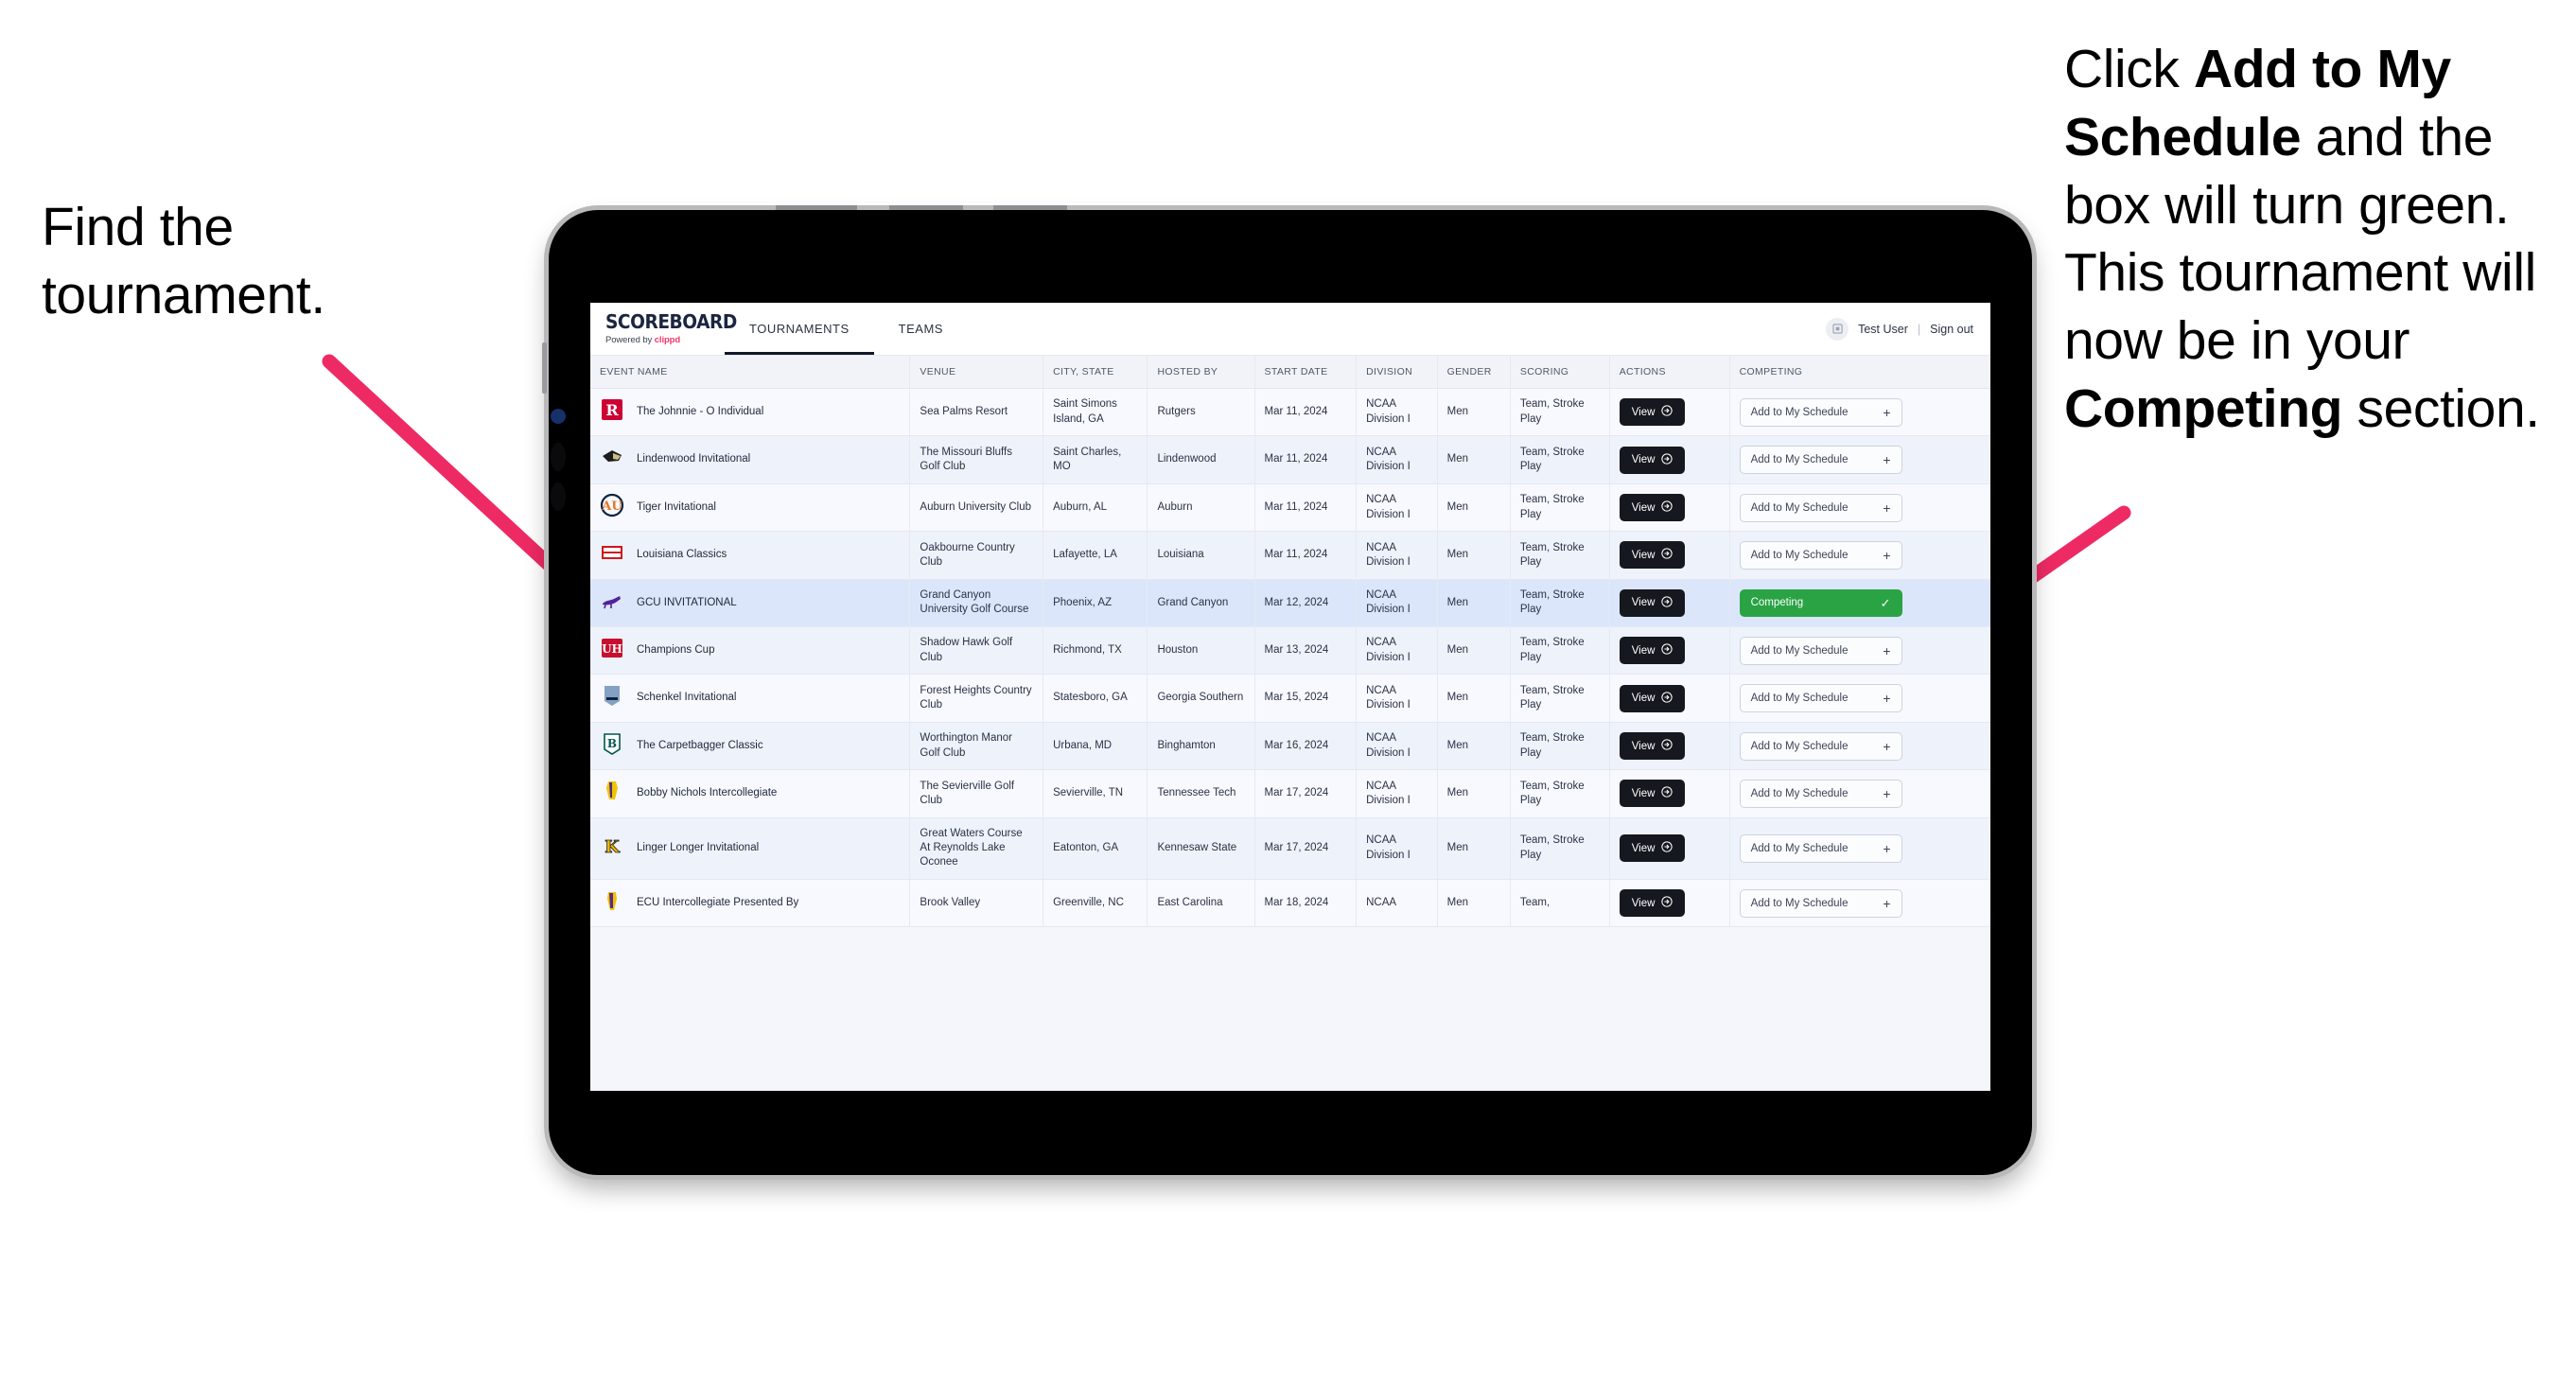 The width and height of the screenshot is (2576, 1386). Describe the element at coordinates (1474, 412) in the screenshot. I see `cell-gender: Men` at that location.